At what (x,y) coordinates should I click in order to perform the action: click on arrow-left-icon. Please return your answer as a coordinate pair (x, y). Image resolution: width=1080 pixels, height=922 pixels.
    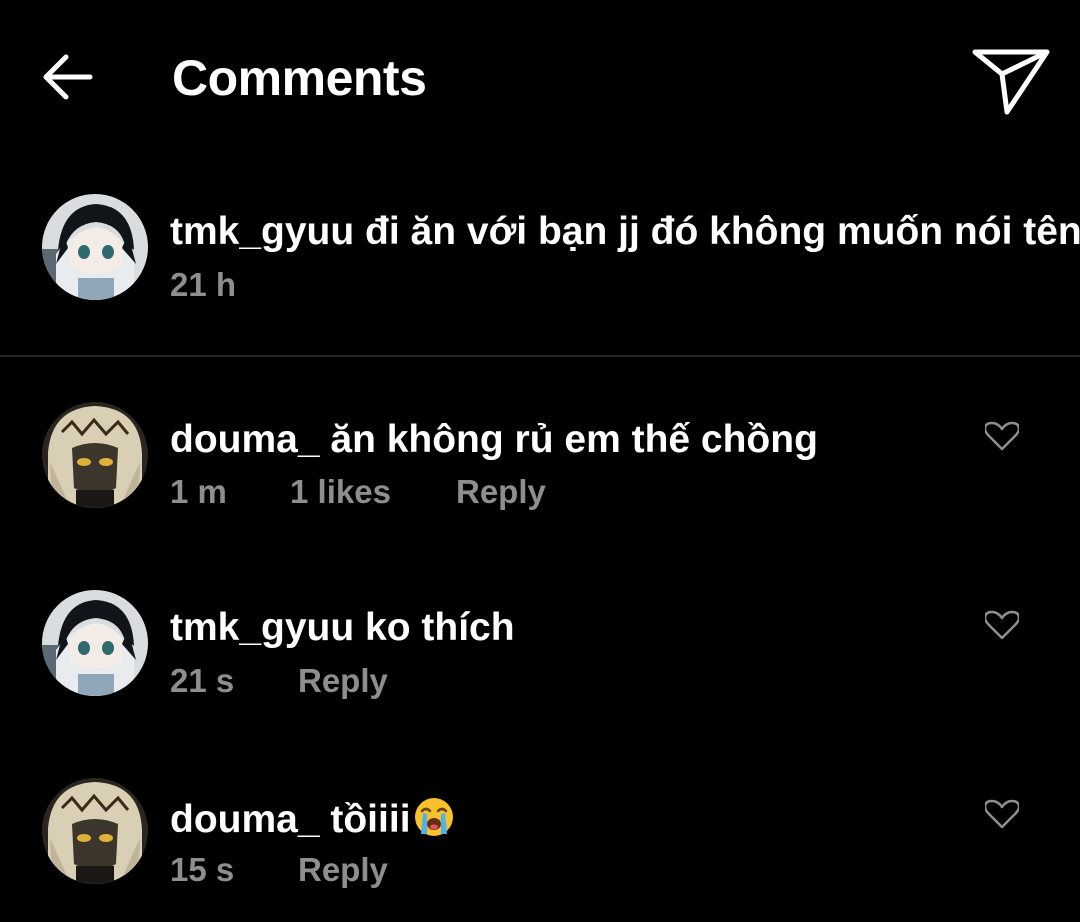
    Looking at the image, I should click on (68, 77).